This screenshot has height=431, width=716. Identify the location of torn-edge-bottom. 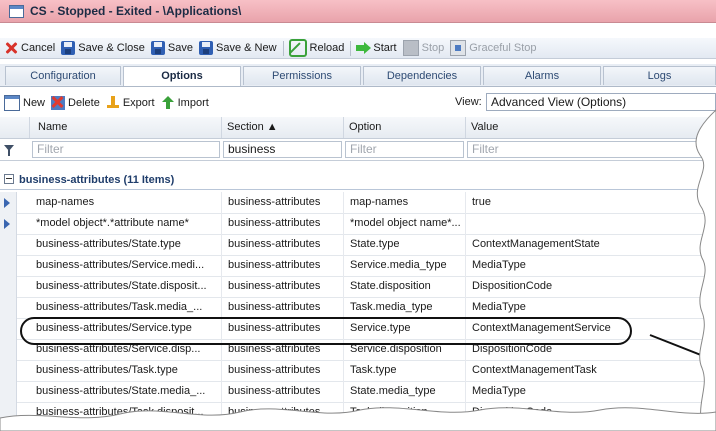
(358, 419).